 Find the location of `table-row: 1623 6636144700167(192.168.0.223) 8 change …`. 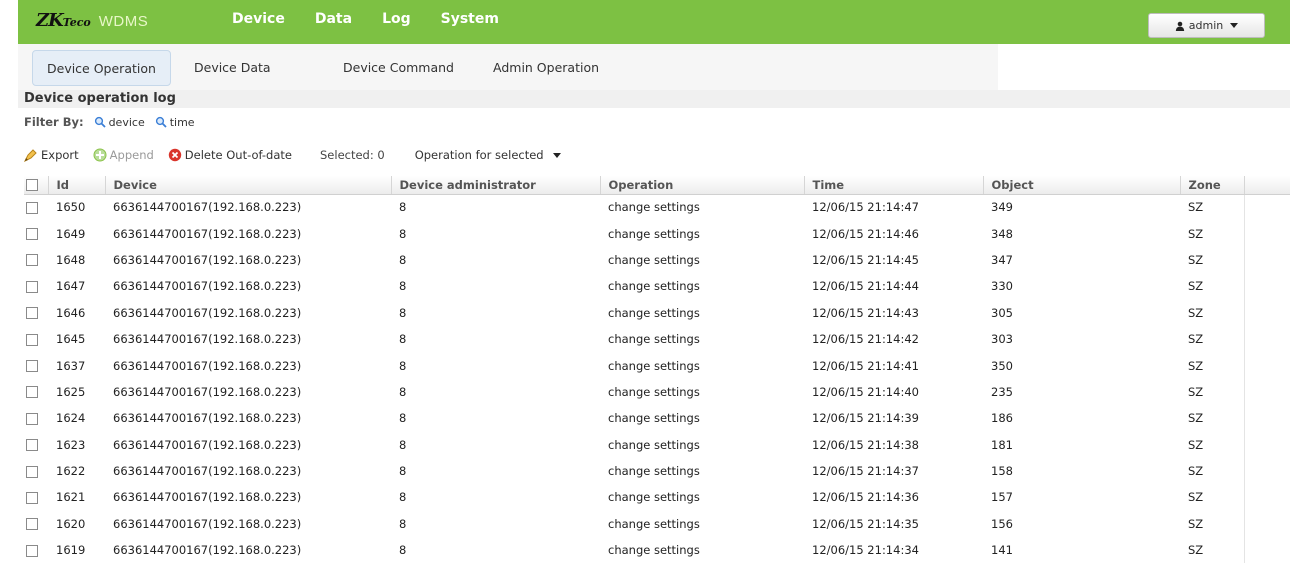

table-row: 1623 6636144700167(192.168.0.223) 8 change … is located at coordinates (657, 444).